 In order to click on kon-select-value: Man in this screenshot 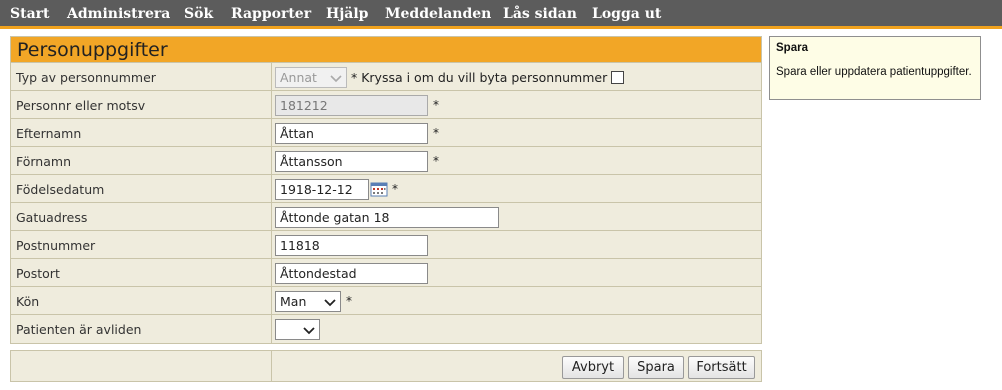, I will do `click(293, 301)`.